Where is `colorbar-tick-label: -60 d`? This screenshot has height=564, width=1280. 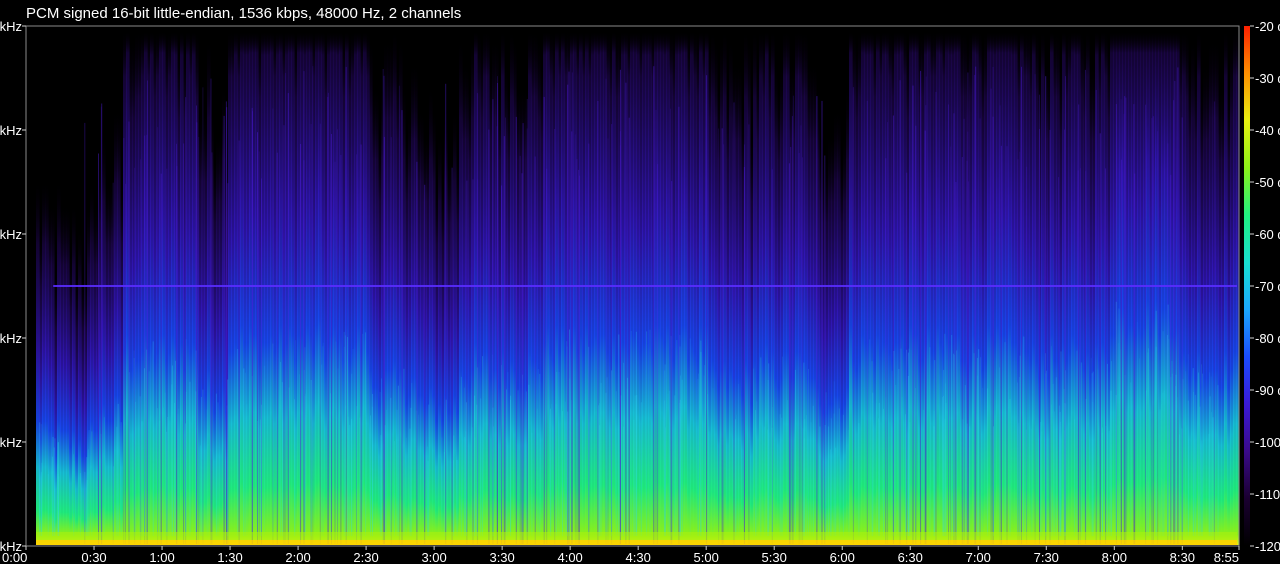
colorbar-tick-label: -60 d is located at coordinates (1267, 234).